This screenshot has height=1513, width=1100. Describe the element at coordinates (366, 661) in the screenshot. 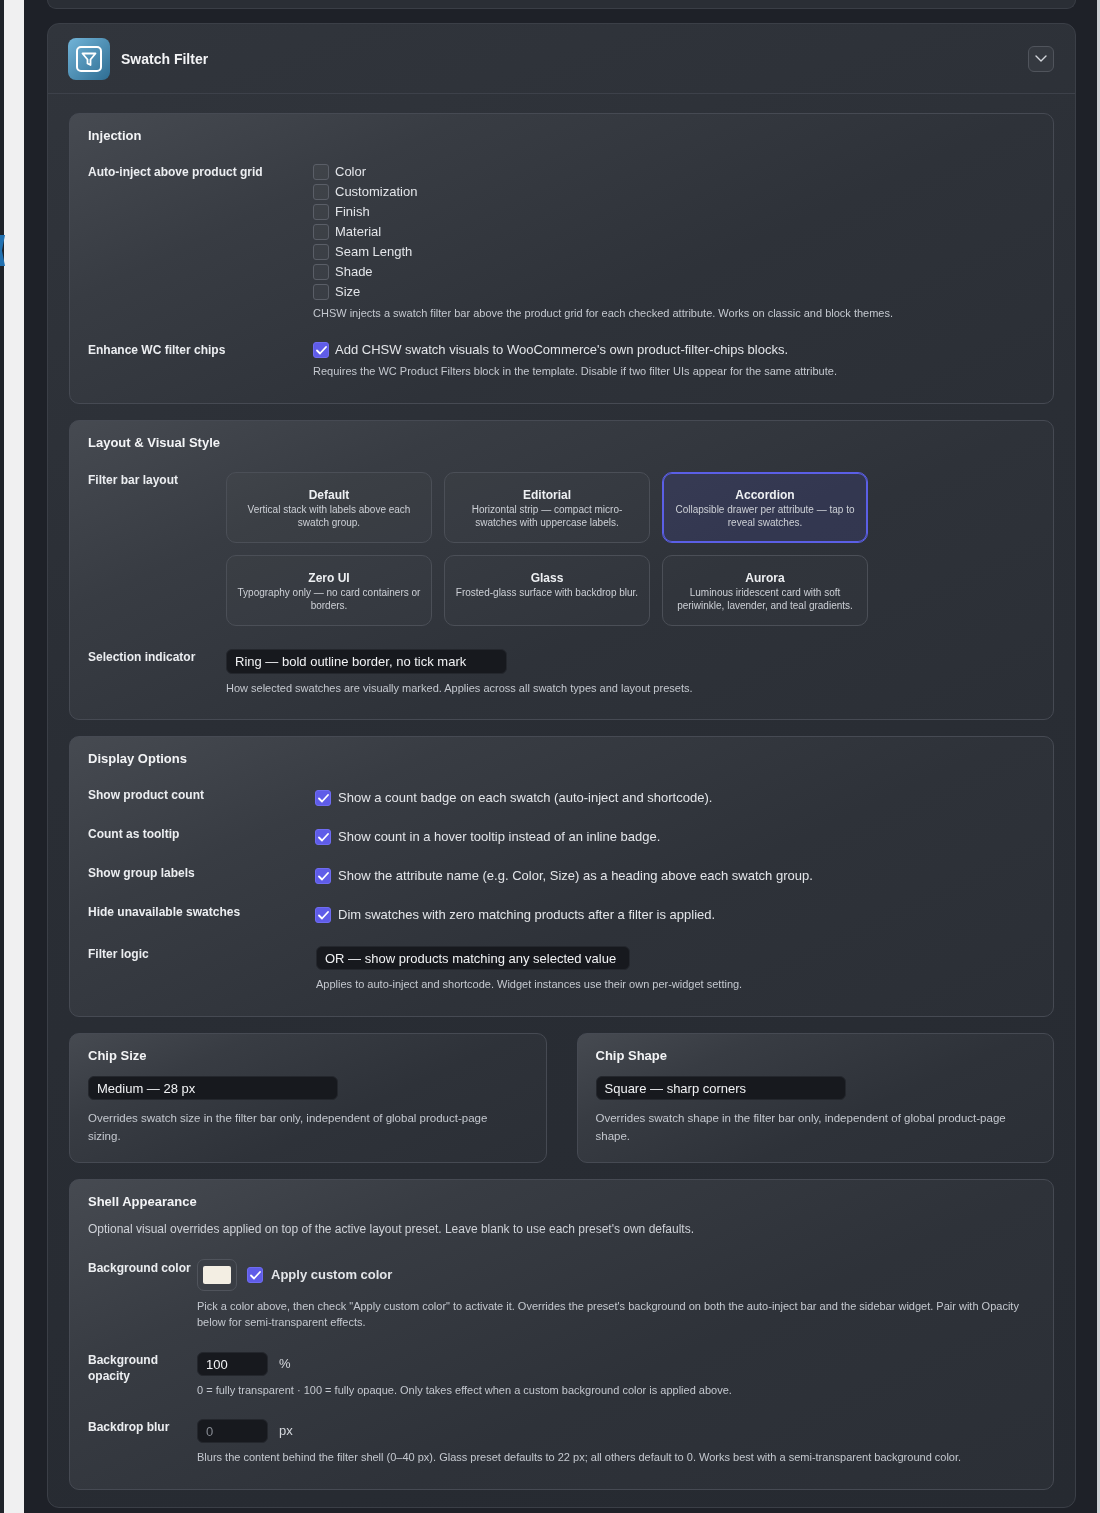

I see `select-field: Ring — bold outline border, no tick mark` at that location.